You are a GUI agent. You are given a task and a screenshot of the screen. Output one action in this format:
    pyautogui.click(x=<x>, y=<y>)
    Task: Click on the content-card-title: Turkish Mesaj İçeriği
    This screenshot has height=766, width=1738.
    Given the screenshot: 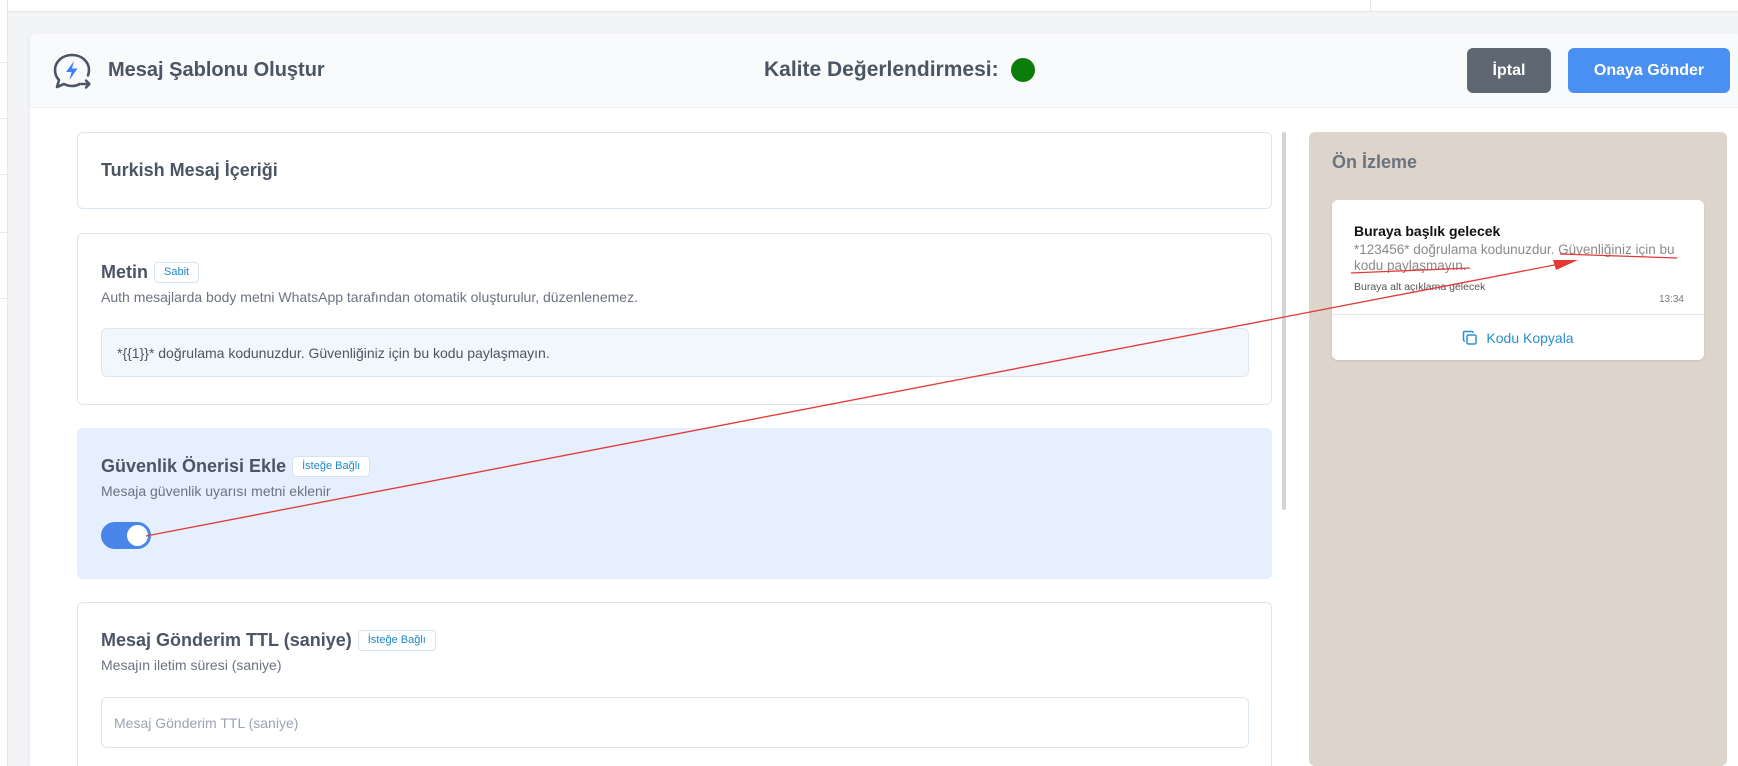 What is the action you would take?
    pyautogui.click(x=189, y=170)
    